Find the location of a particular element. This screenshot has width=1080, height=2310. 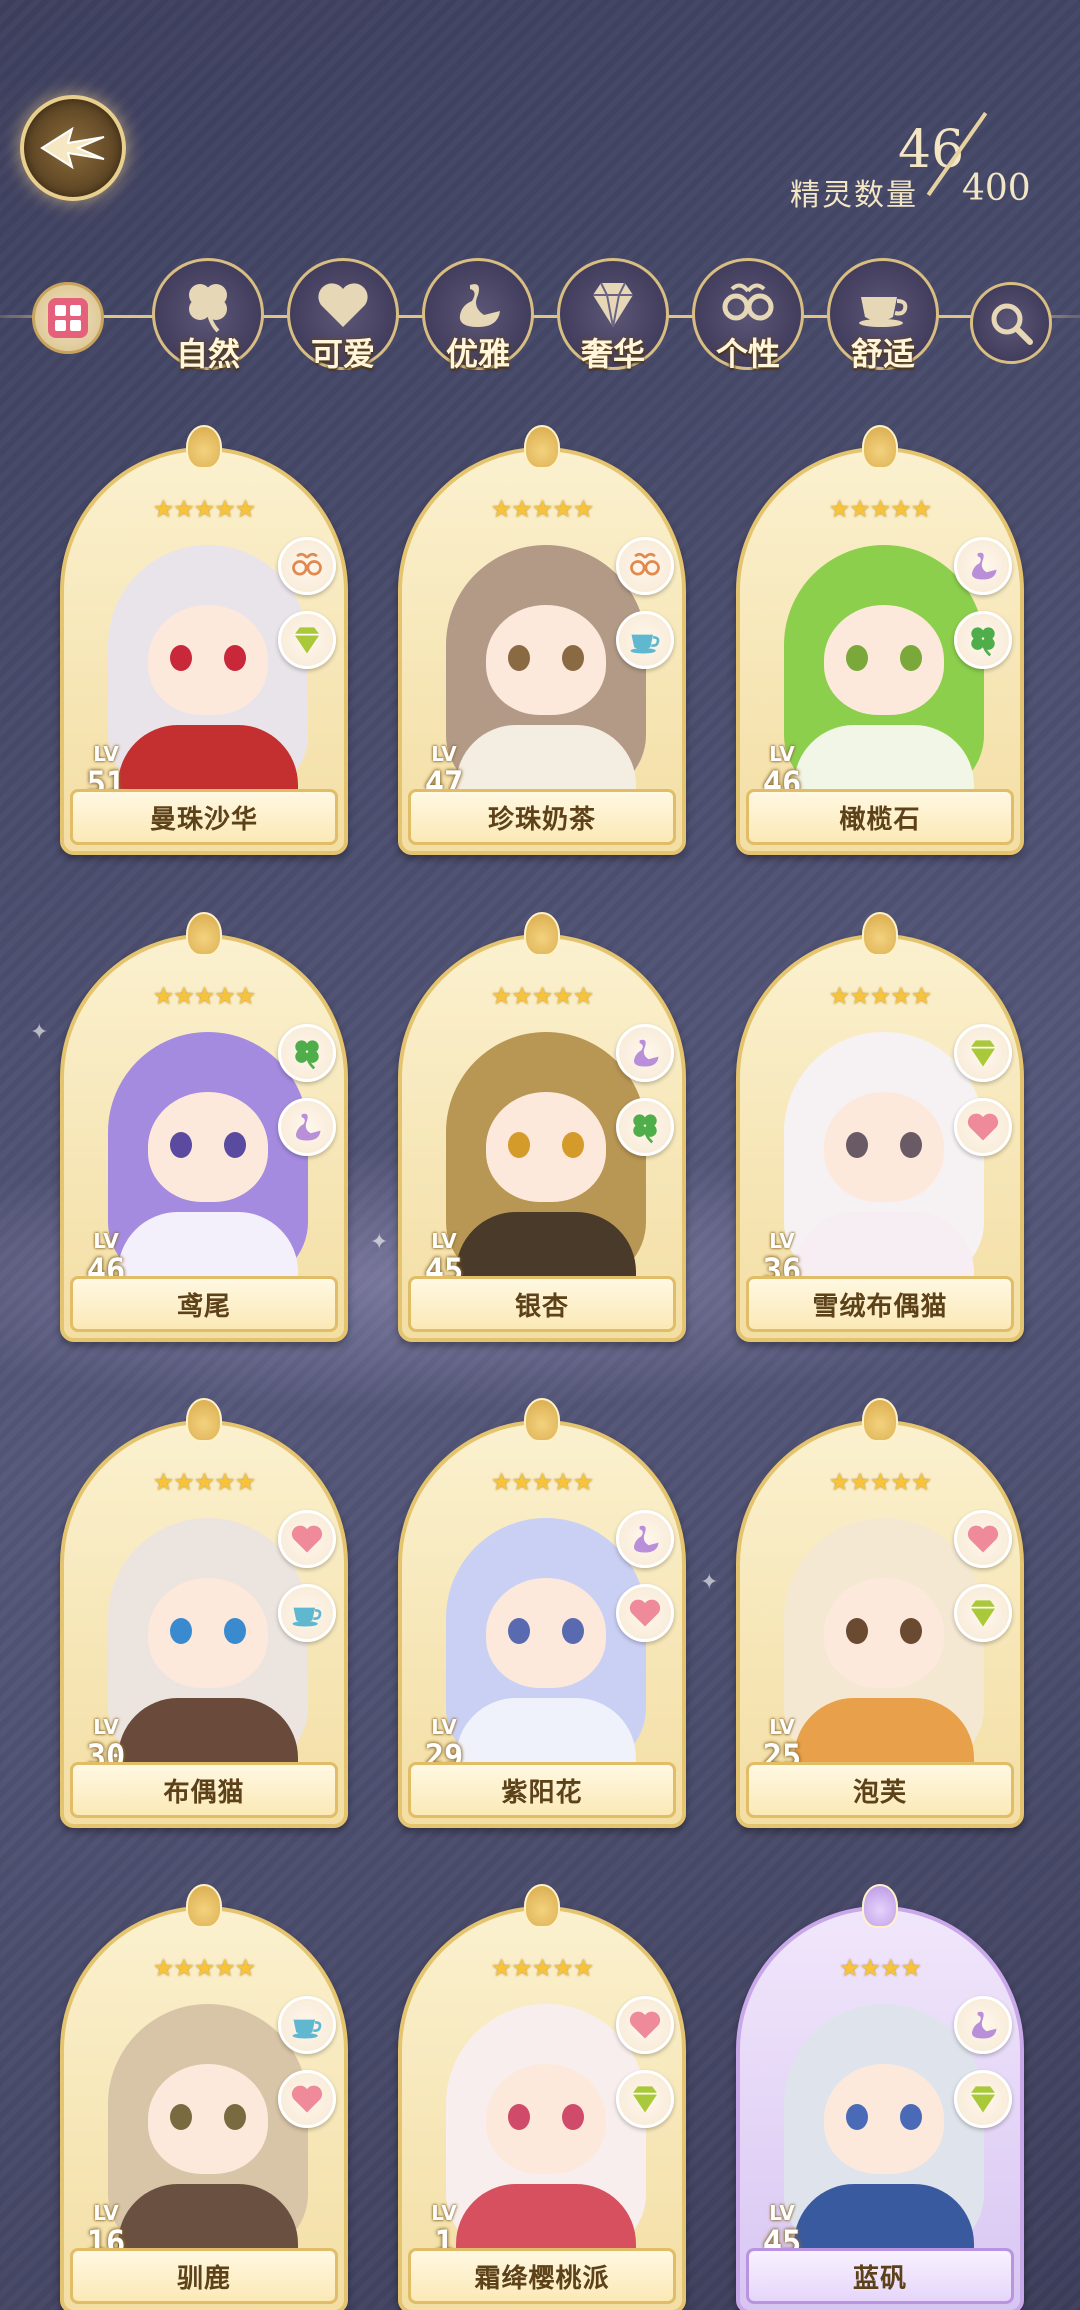

filter-luxury-button: 奢华 is located at coordinates (613, 315).